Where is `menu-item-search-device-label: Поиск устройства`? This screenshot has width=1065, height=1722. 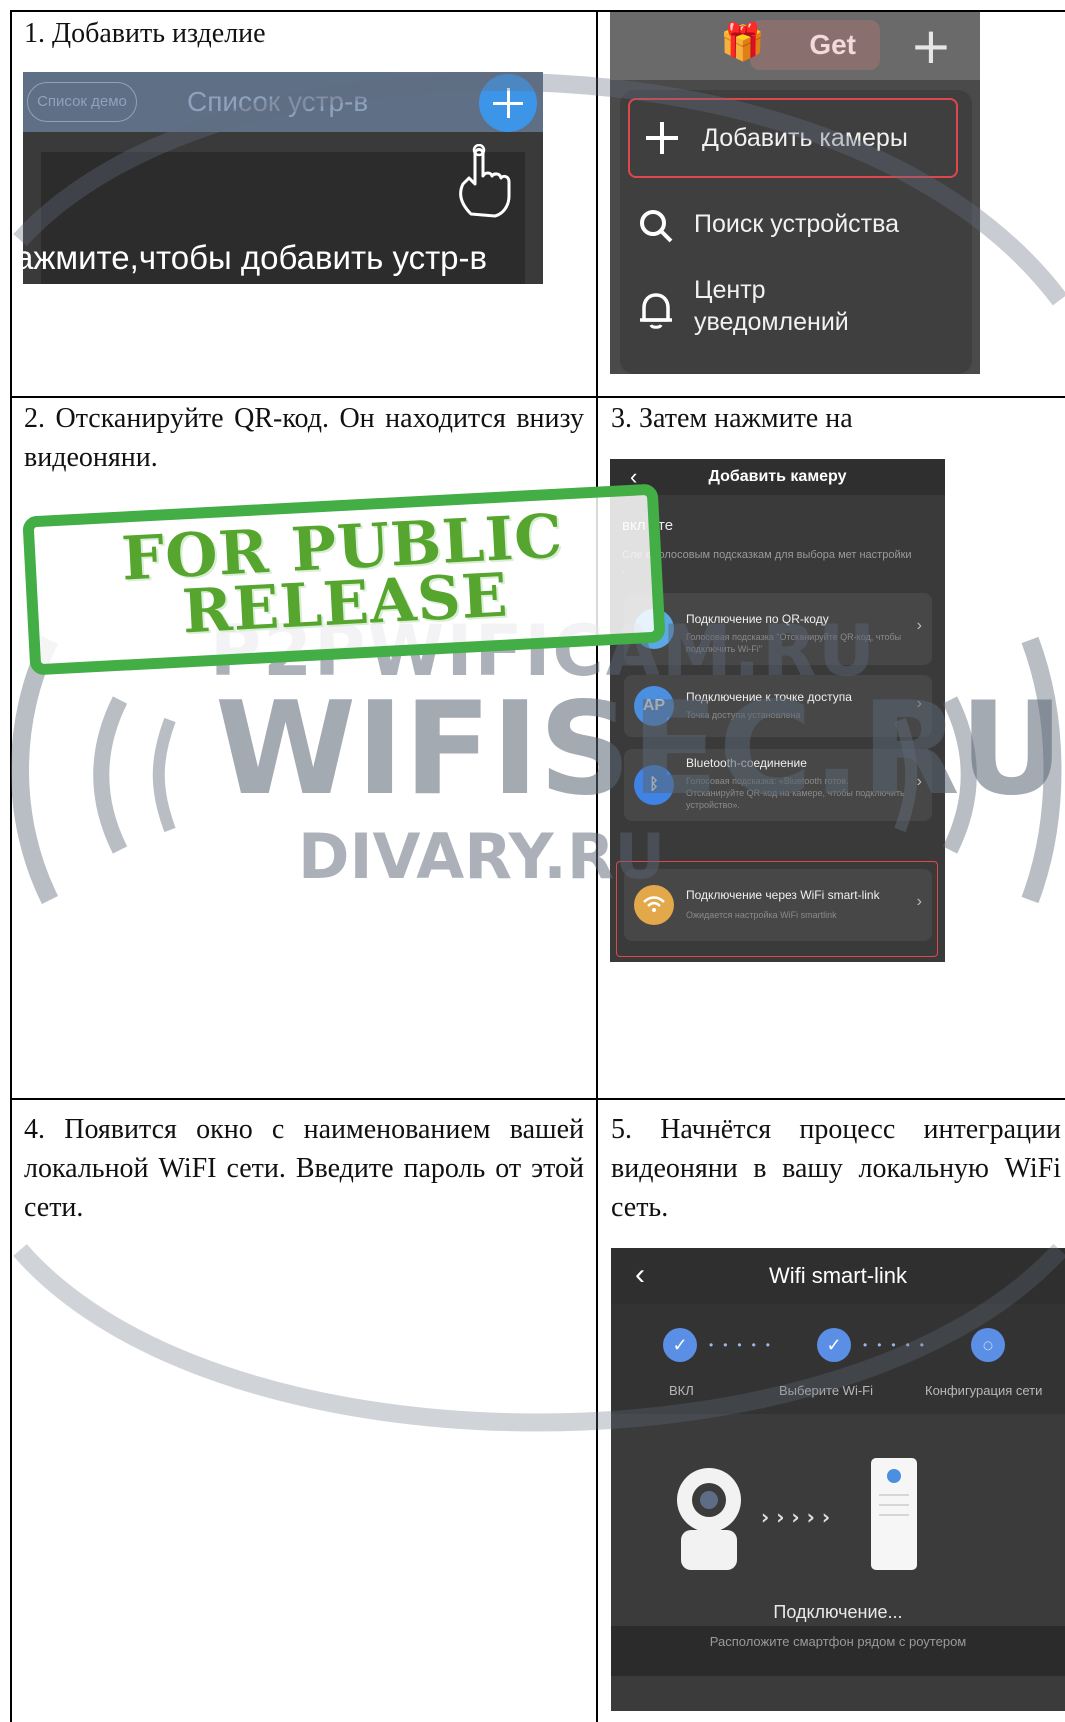 menu-item-search-device-label: Поиск устройства is located at coordinates (797, 224).